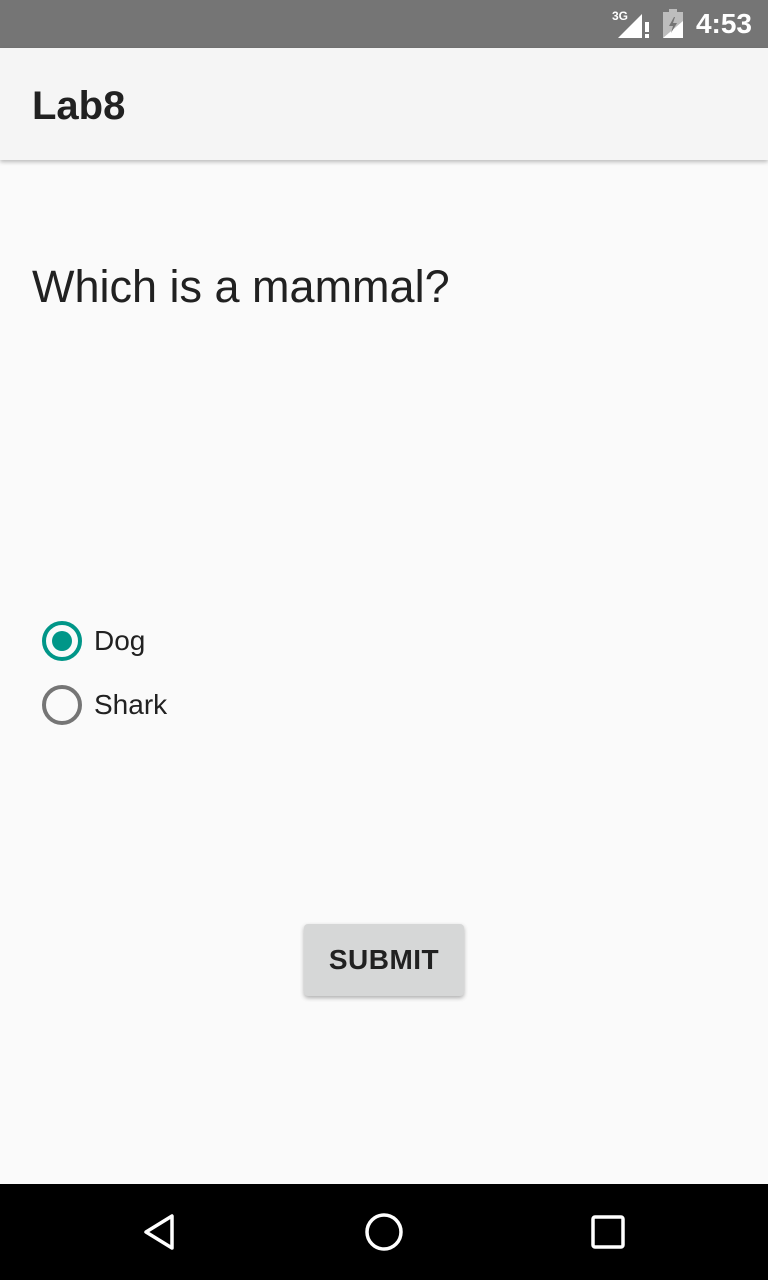 This screenshot has width=768, height=1280. Describe the element at coordinates (62, 641) in the screenshot. I see `radio-button-checked-icon` at that location.